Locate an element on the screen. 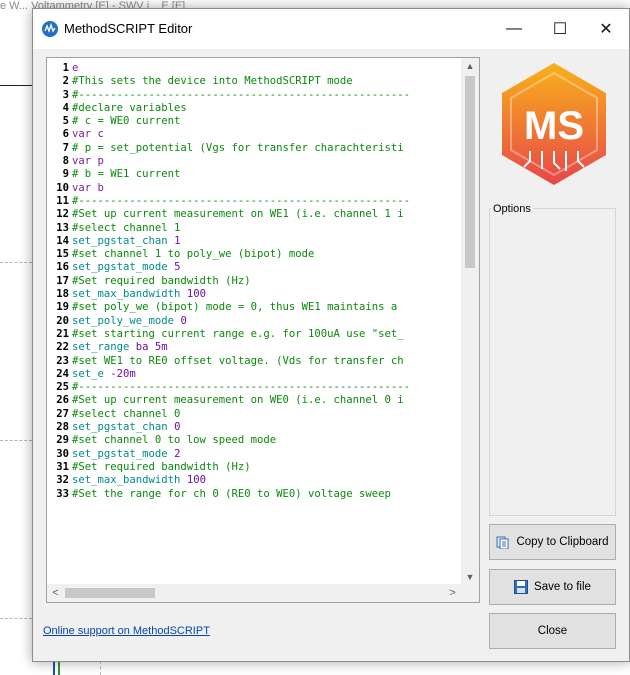 The image size is (630, 675). code-line: 31 #Set required bandwidth (Hz) is located at coordinates (254, 467).